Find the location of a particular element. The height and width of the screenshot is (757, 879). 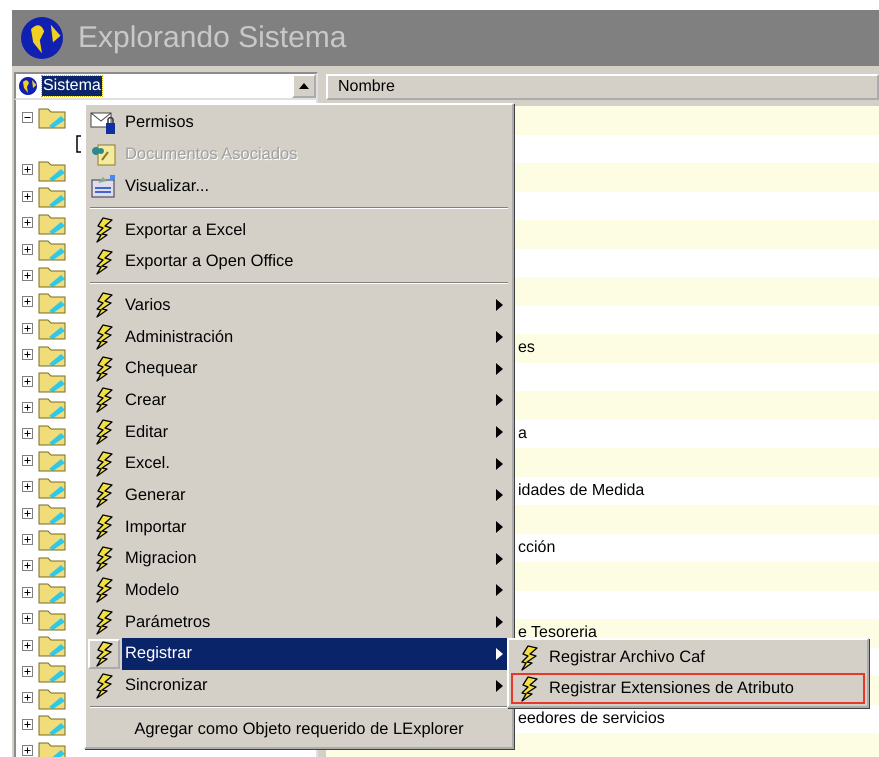

menu-item: Parámetros is located at coordinates (299, 622).